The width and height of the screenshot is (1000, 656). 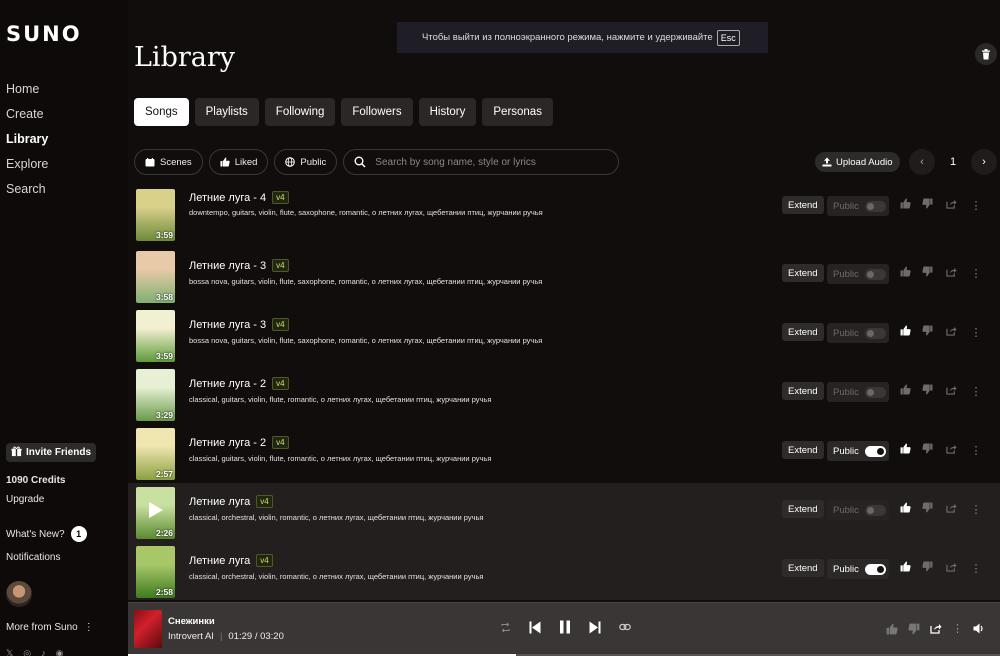 I want to click on suno-logo: SUNO, so click(x=44, y=34).